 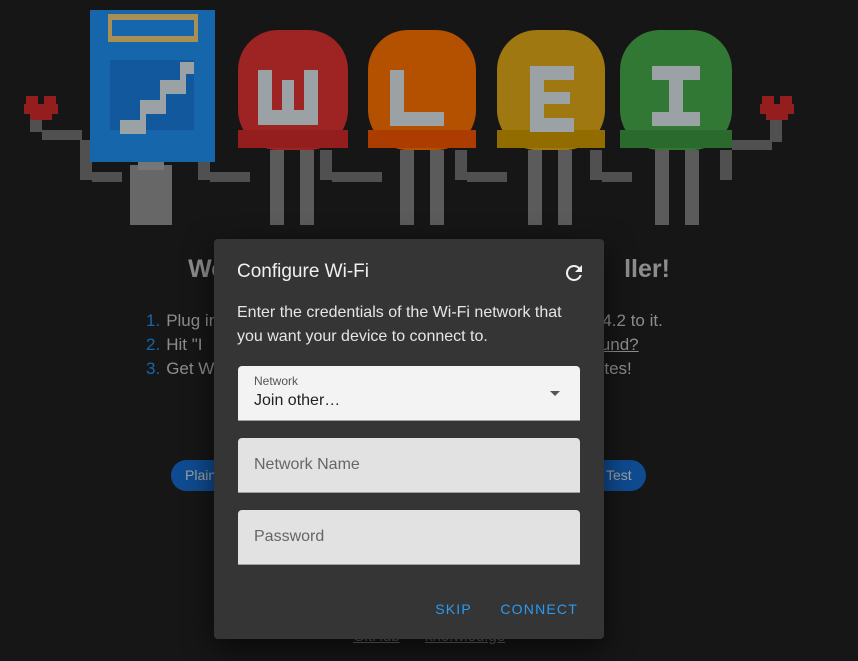 What do you see at coordinates (574, 273) in the screenshot?
I see `refresh-icon` at bounding box center [574, 273].